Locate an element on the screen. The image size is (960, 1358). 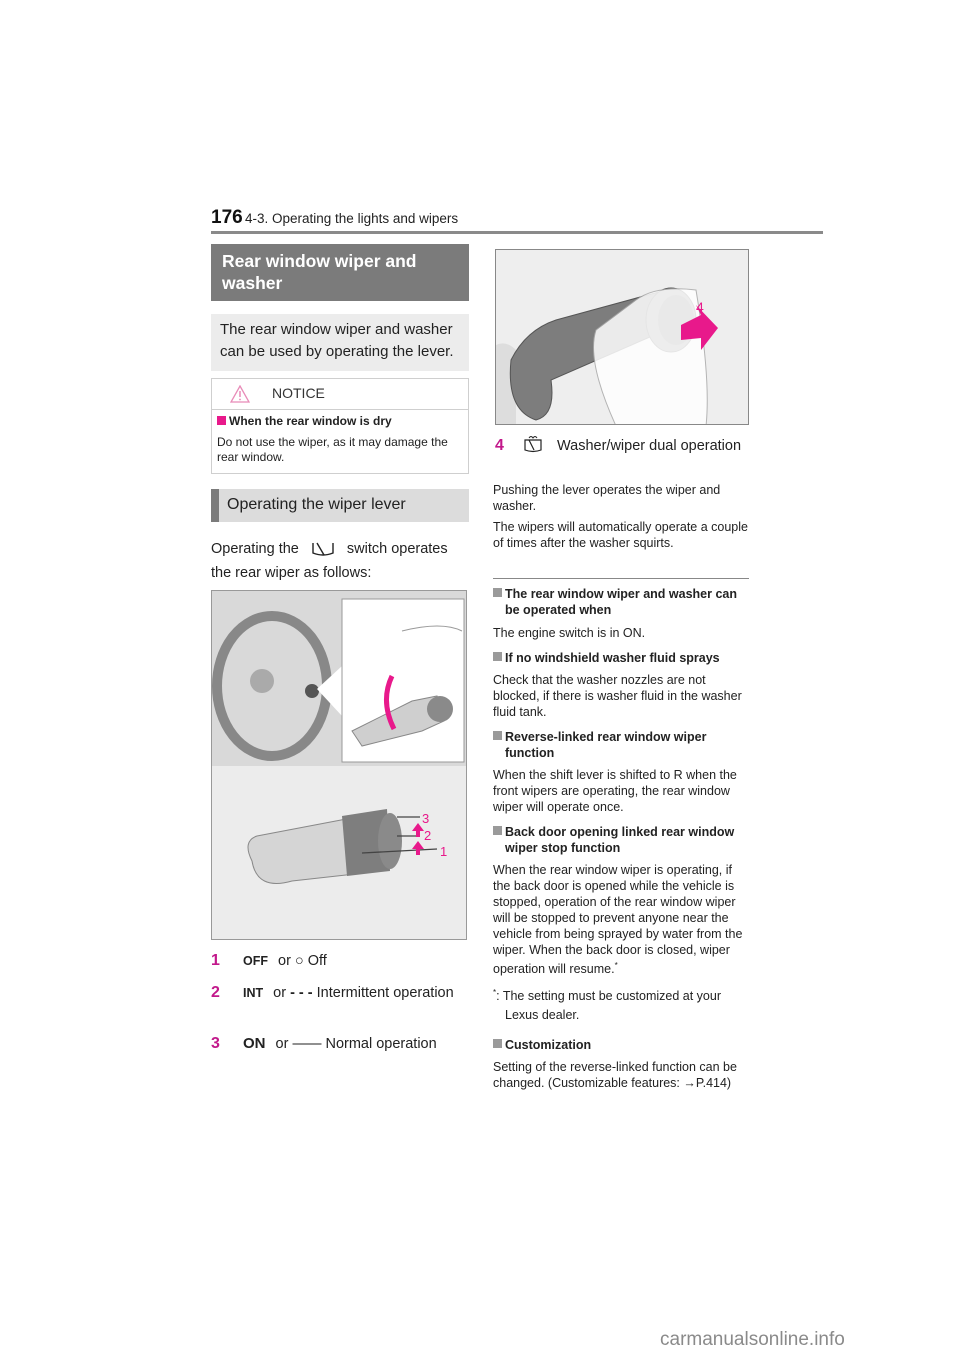
watermark: carmanualsonline.info is located at coordinates (752, 1339).